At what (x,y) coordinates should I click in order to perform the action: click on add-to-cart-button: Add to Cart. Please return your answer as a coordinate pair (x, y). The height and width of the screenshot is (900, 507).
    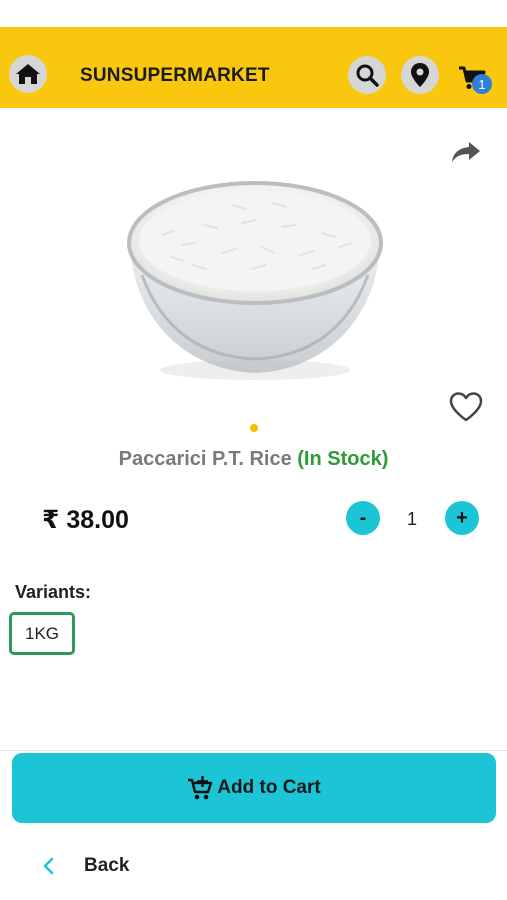
    Looking at the image, I should click on (254, 788).